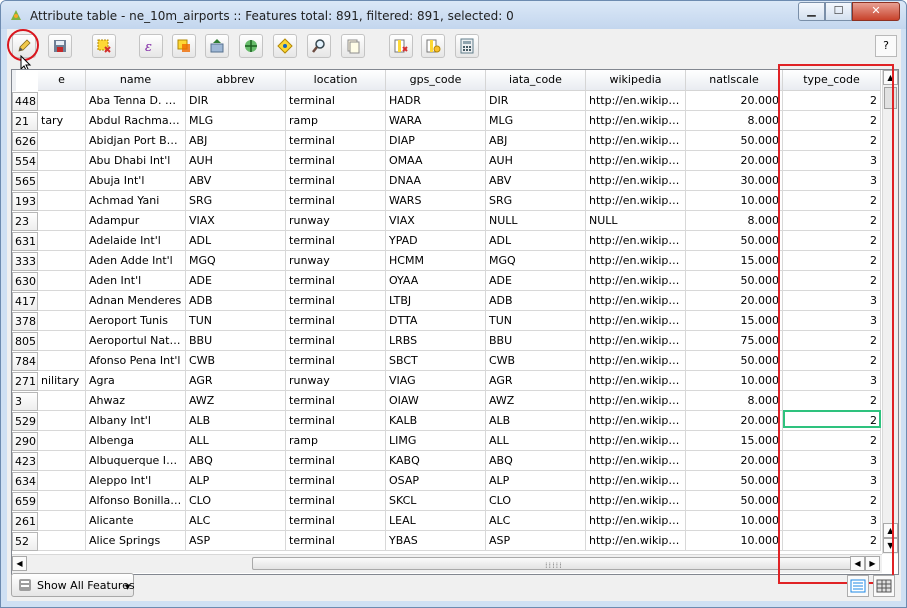  Describe the element at coordinates (136, 221) in the screenshot. I see `table-cell-name: Adampur` at that location.